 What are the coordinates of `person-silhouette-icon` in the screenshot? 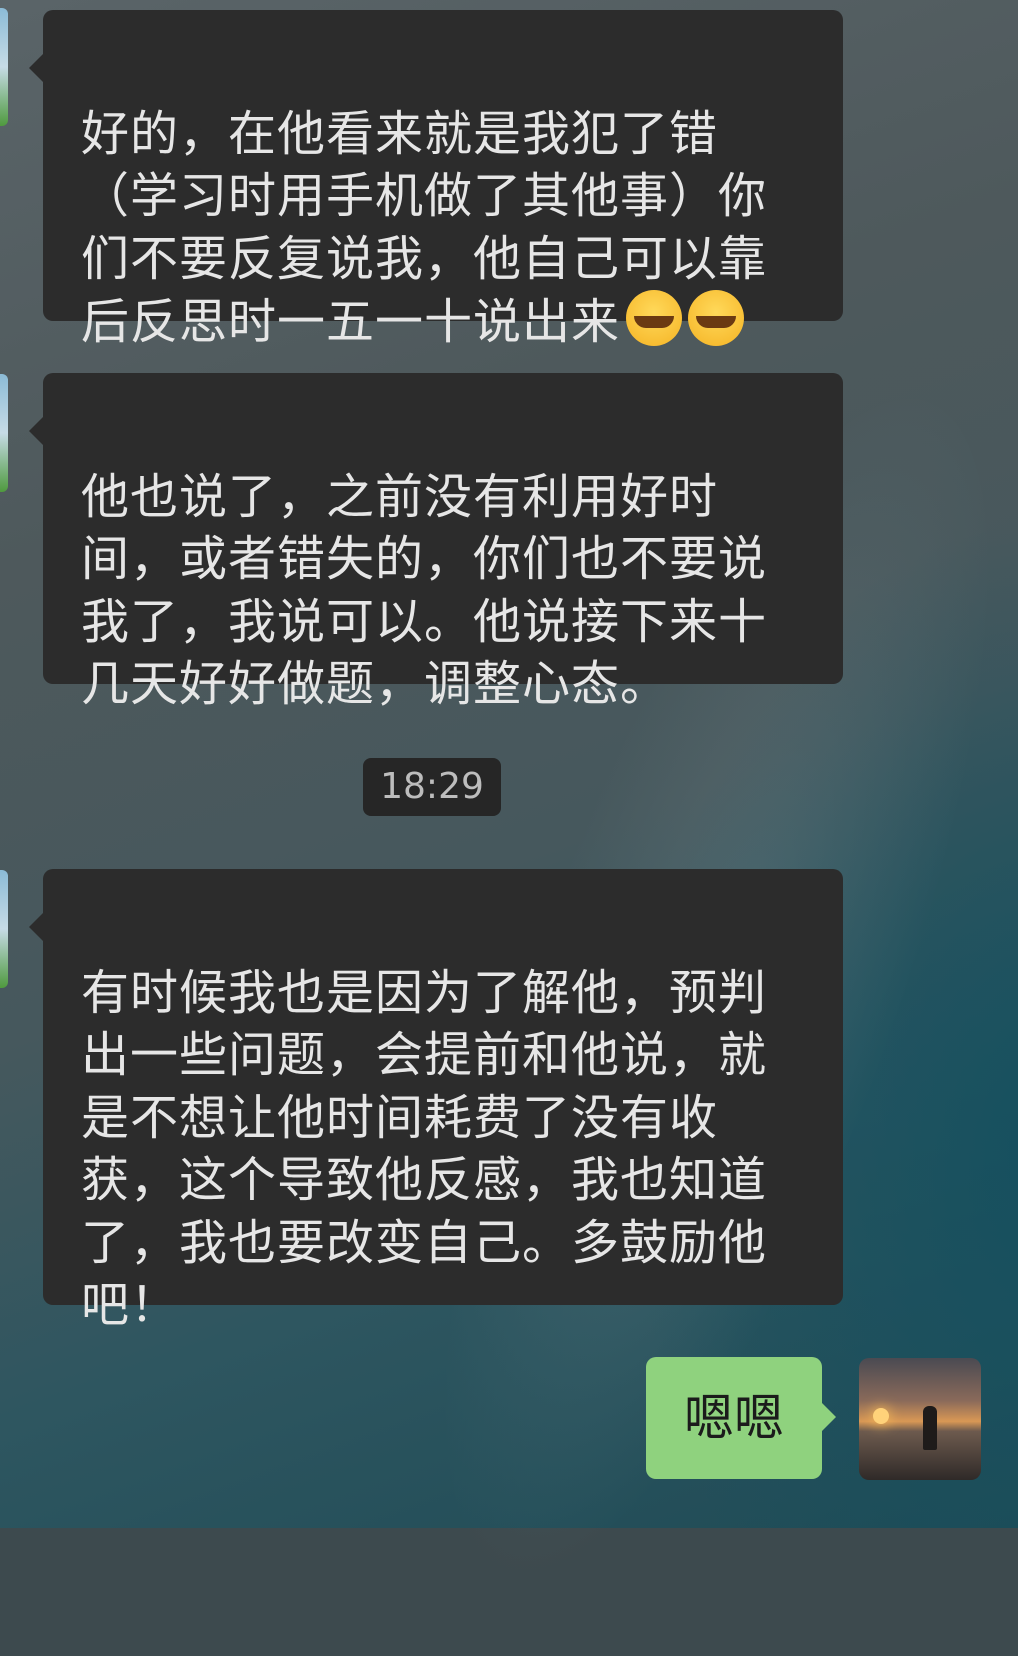 It's located at (930, 1428).